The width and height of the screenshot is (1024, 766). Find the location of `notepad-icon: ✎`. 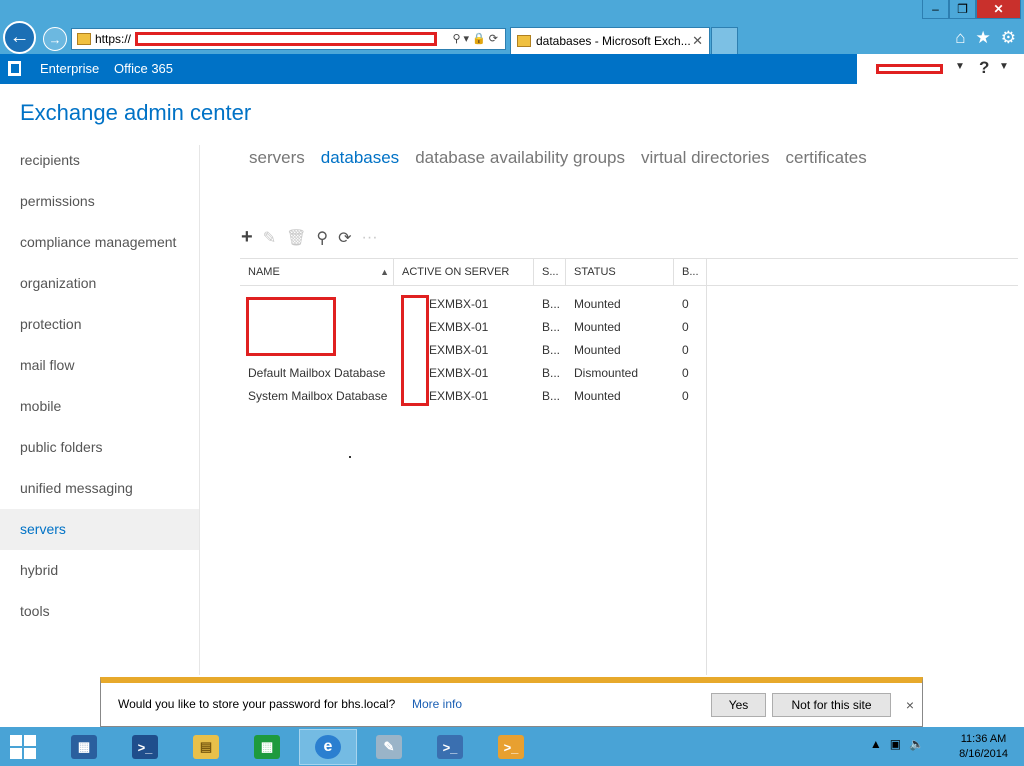

notepad-icon: ✎ is located at coordinates (389, 747).